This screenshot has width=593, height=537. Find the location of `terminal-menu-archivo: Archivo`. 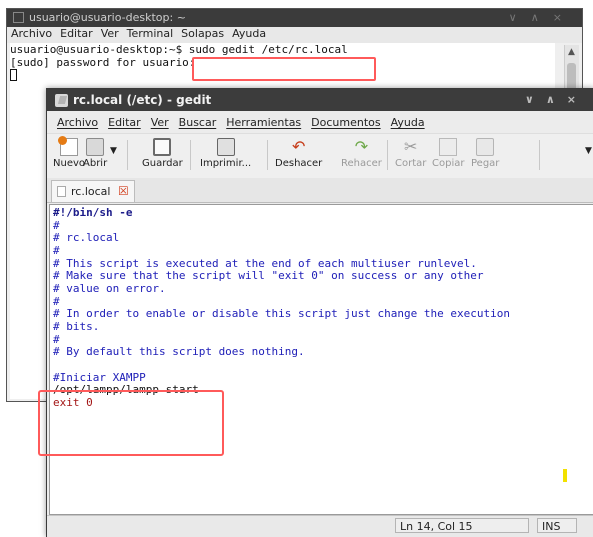

terminal-menu-archivo: Archivo is located at coordinates (31, 33).